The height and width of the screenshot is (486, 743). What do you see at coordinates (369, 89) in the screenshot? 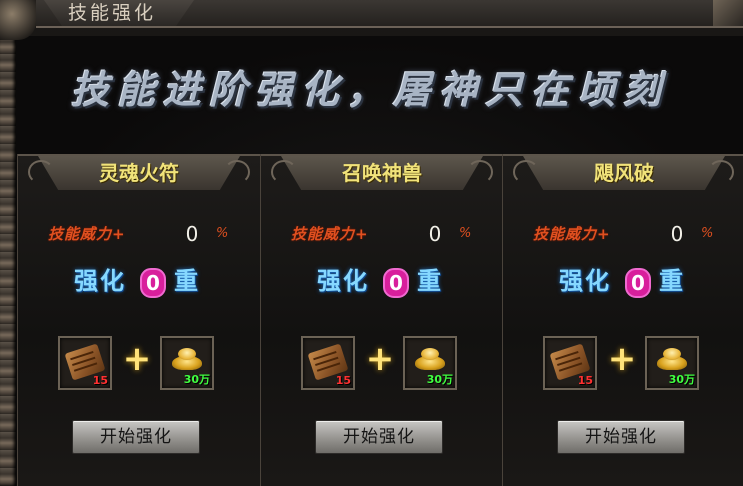
I see `banner-slogan: 技能进阶强化，屠神只在顷刻` at bounding box center [369, 89].